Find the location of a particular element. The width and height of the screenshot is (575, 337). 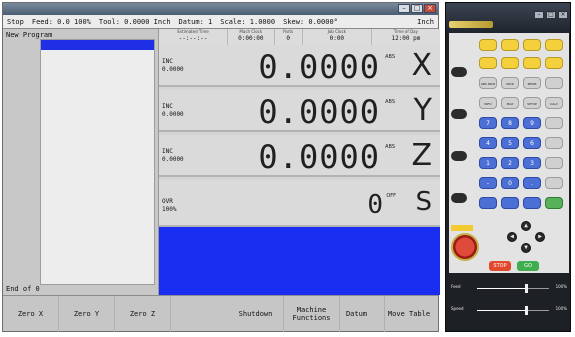

feed-slider is located at coordinates (513, 288).